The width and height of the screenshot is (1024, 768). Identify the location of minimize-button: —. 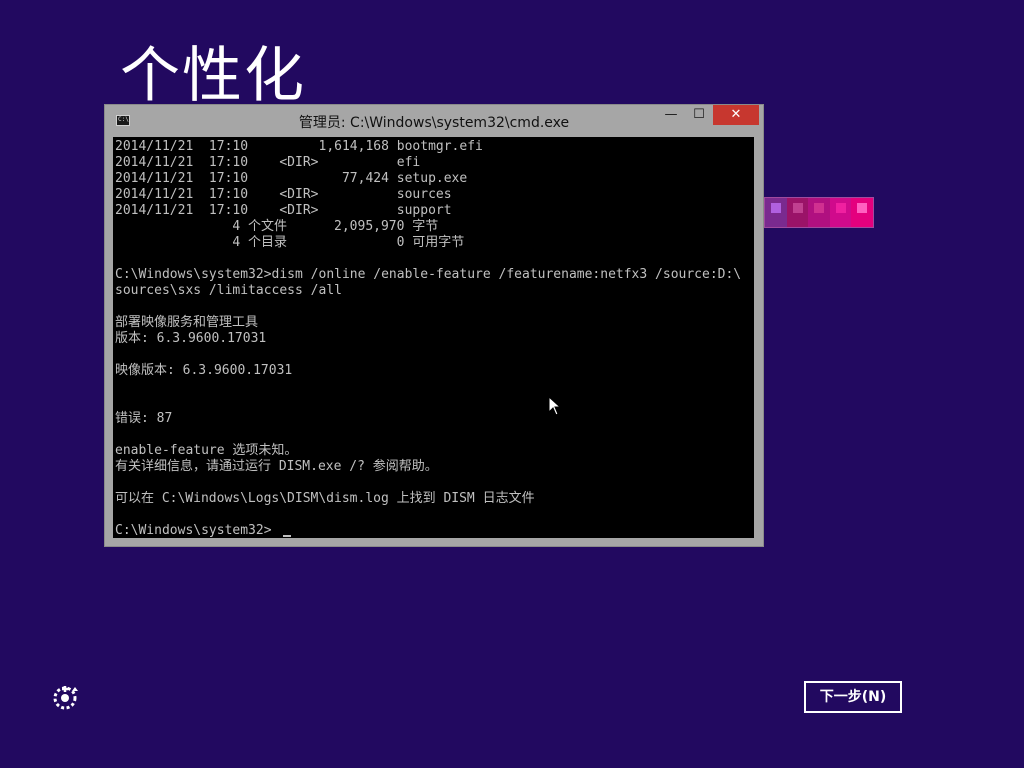
(671, 115).